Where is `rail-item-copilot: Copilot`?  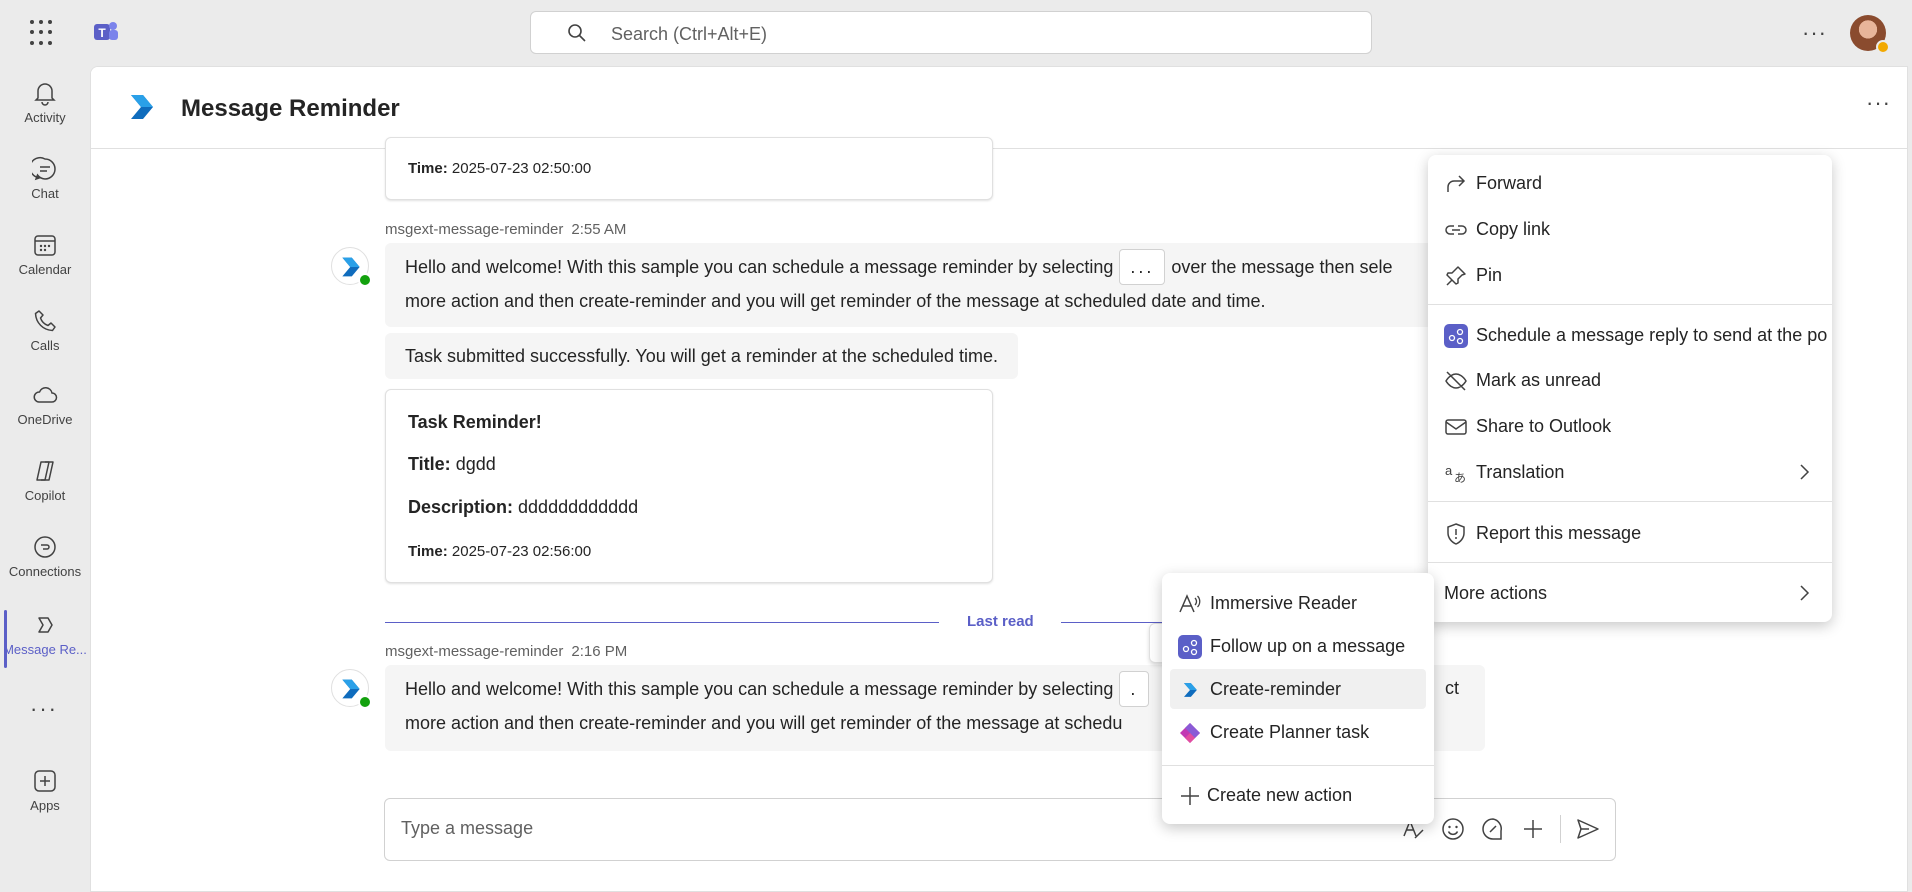
rail-item-copilot: Copilot is located at coordinates (45, 483).